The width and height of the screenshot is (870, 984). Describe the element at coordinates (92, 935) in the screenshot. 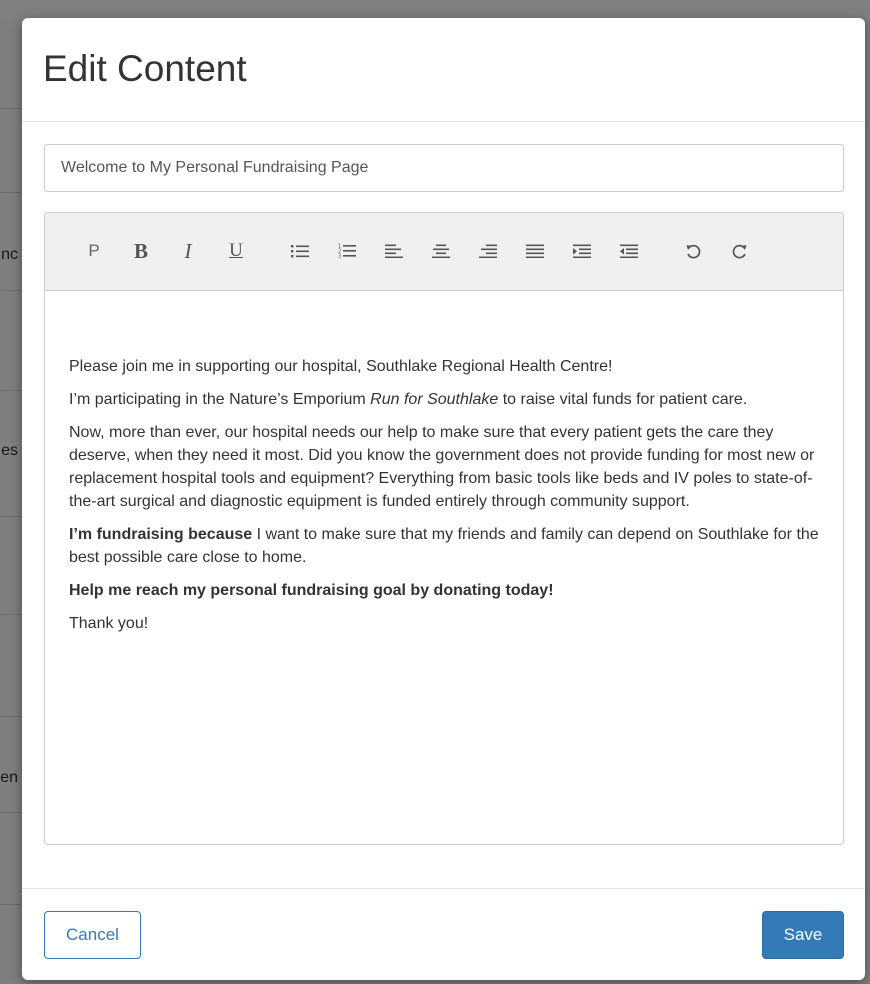

I see `cancel-button: Cancel` at that location.